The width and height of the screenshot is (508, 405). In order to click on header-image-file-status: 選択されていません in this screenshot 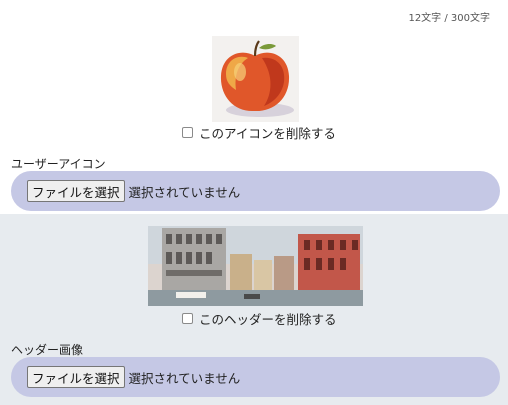, I will do `click(184, 378)`.